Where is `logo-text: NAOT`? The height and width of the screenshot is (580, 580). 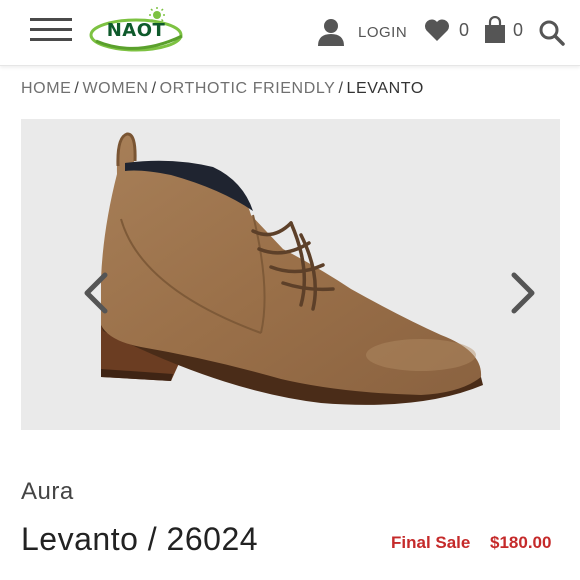 logo-text: NAOT is located at coordinates (136, 30).